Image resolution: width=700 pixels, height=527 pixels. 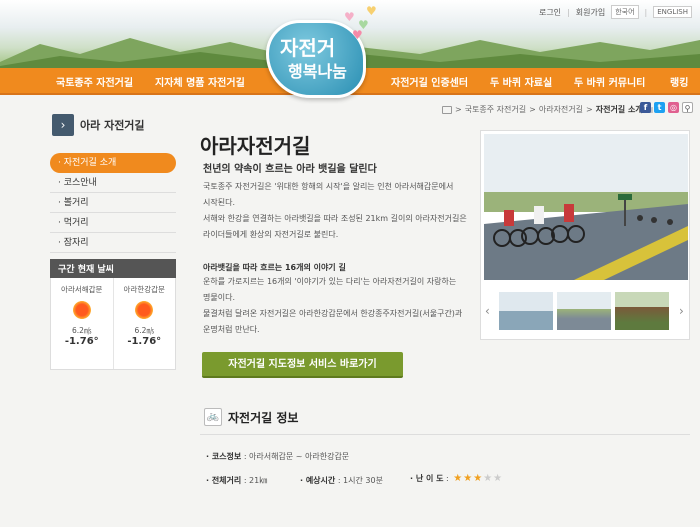 I want to click on instagram-icon: ◎, so click(x=673, y=107).